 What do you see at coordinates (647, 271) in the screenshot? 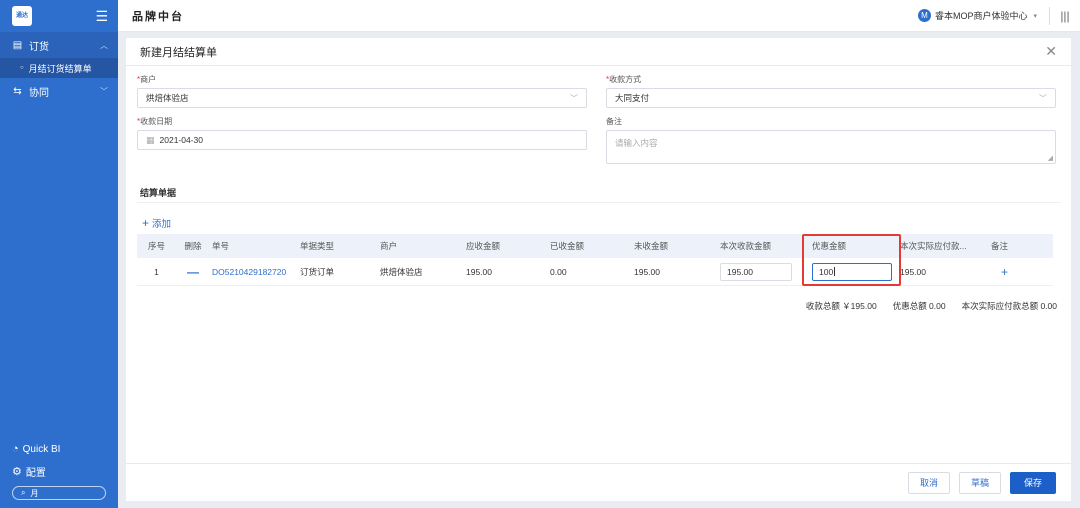
I see `unreceived-cell: 195.00` at bounding box center [647, 271].